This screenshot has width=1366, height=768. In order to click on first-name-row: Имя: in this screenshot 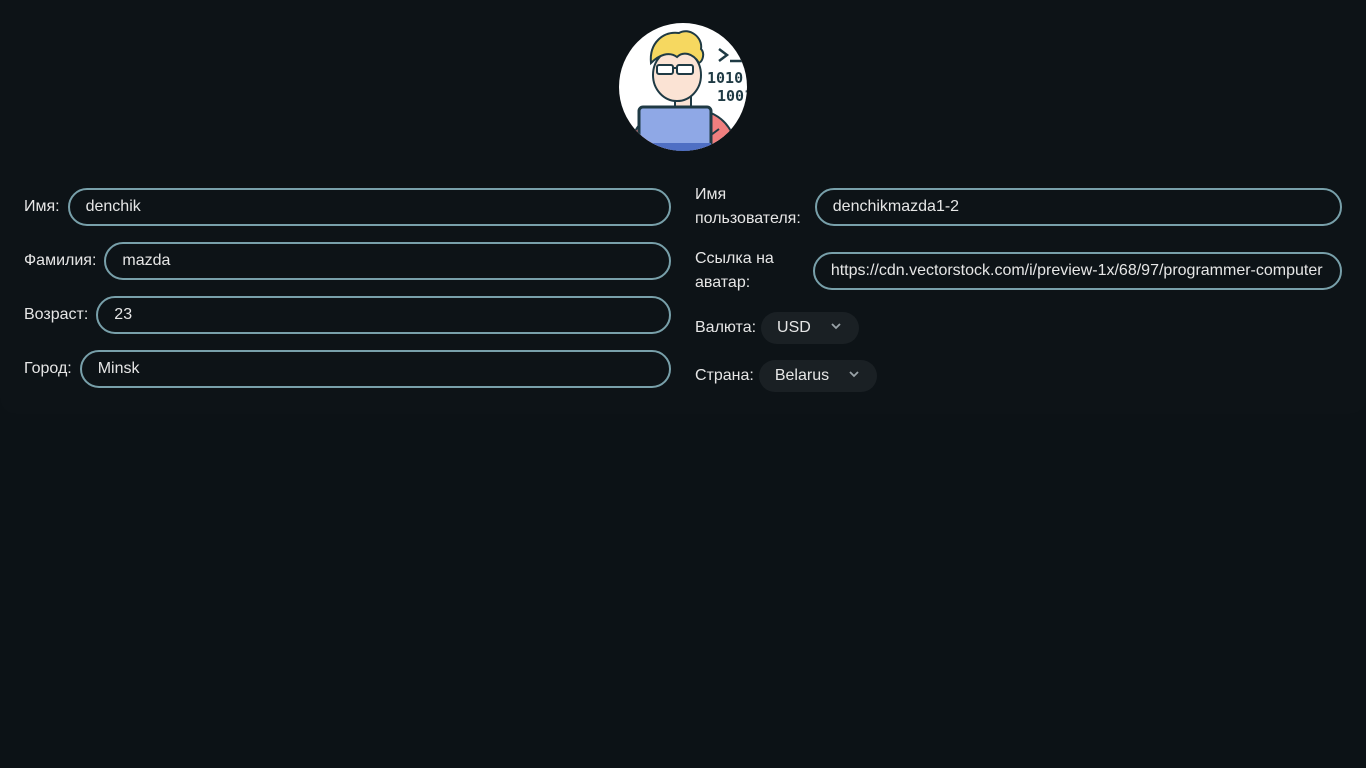, I will do `click(347, 207)`.